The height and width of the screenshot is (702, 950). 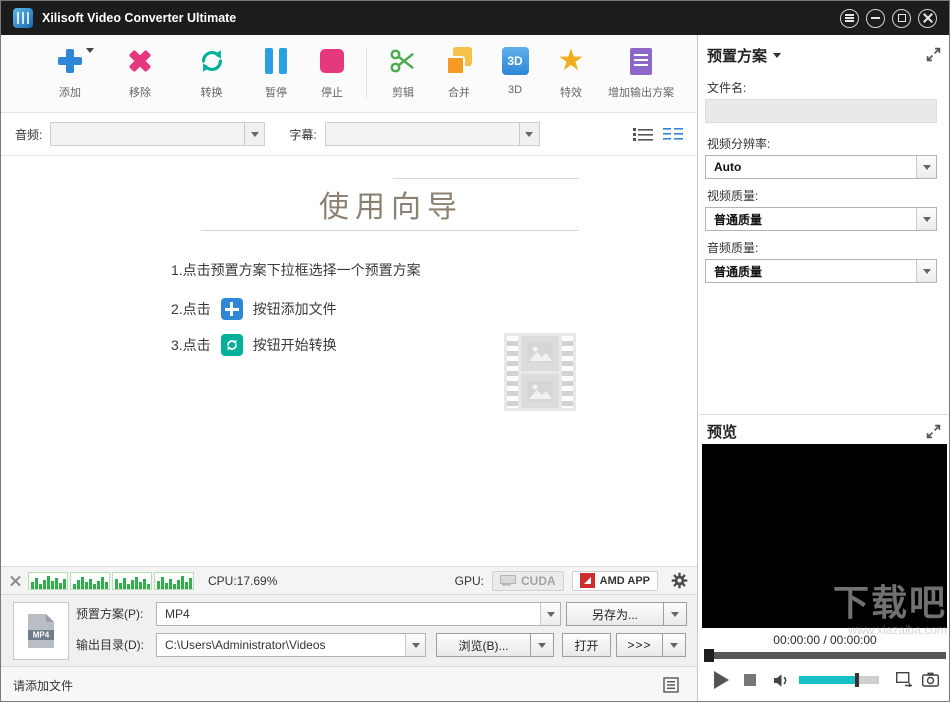 I want to click on remove-button: 移除, so click(x=140, y=72).